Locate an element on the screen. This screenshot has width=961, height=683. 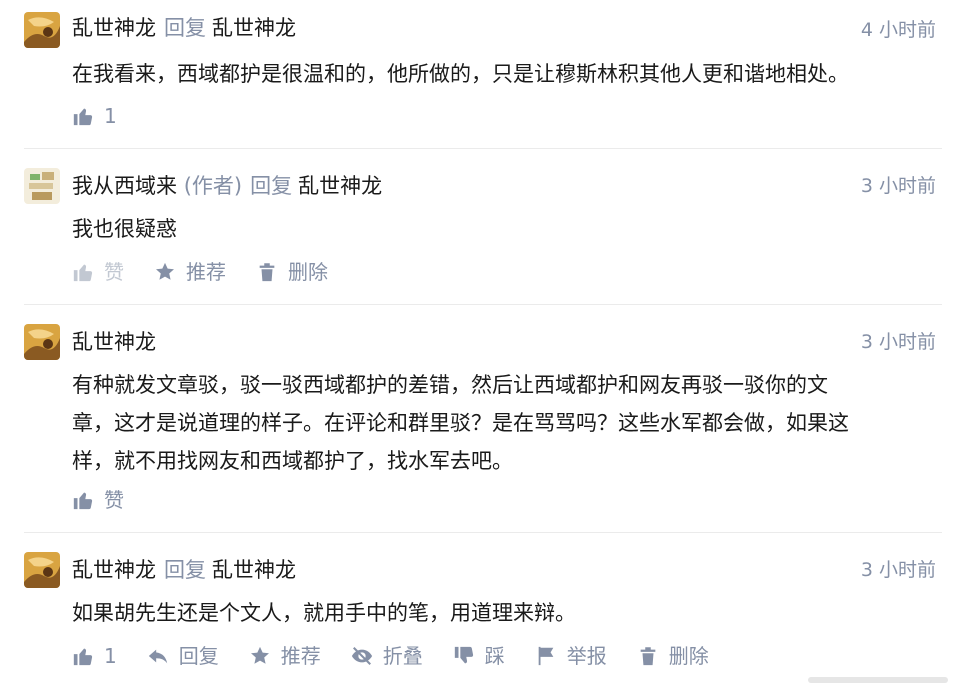
report-label: 举报 is located at coordinates (586, 656).